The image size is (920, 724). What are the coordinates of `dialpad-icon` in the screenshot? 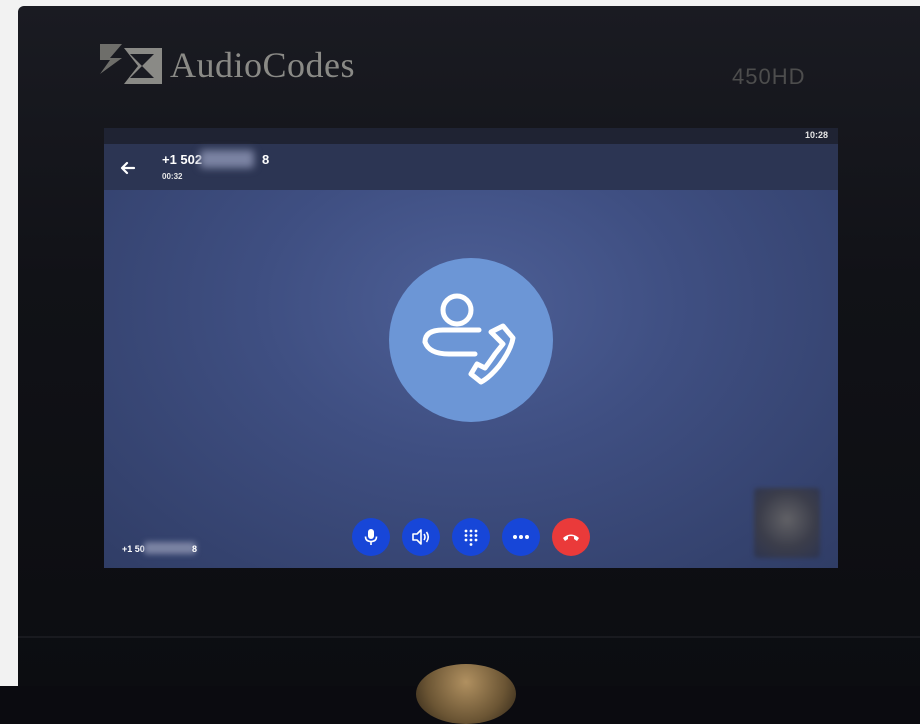 It's located at (471, 537).